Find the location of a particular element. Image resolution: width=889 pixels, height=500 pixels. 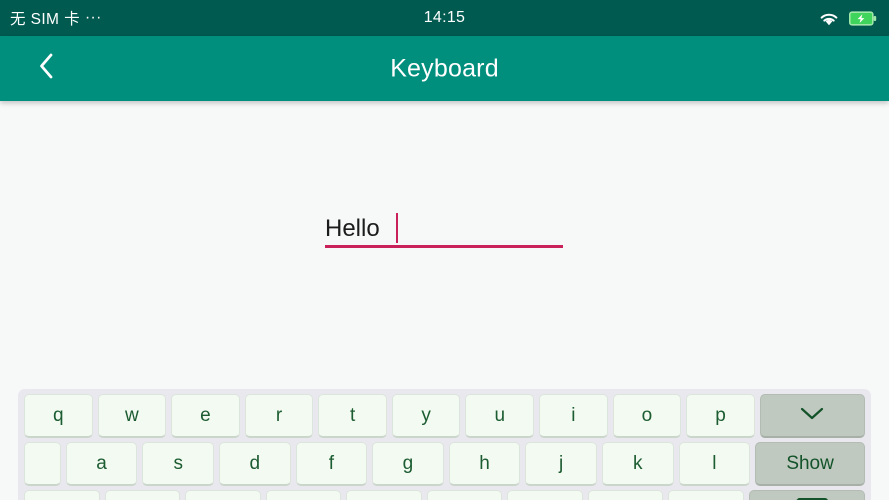

key-g: g is located at coordinates (408, 464).